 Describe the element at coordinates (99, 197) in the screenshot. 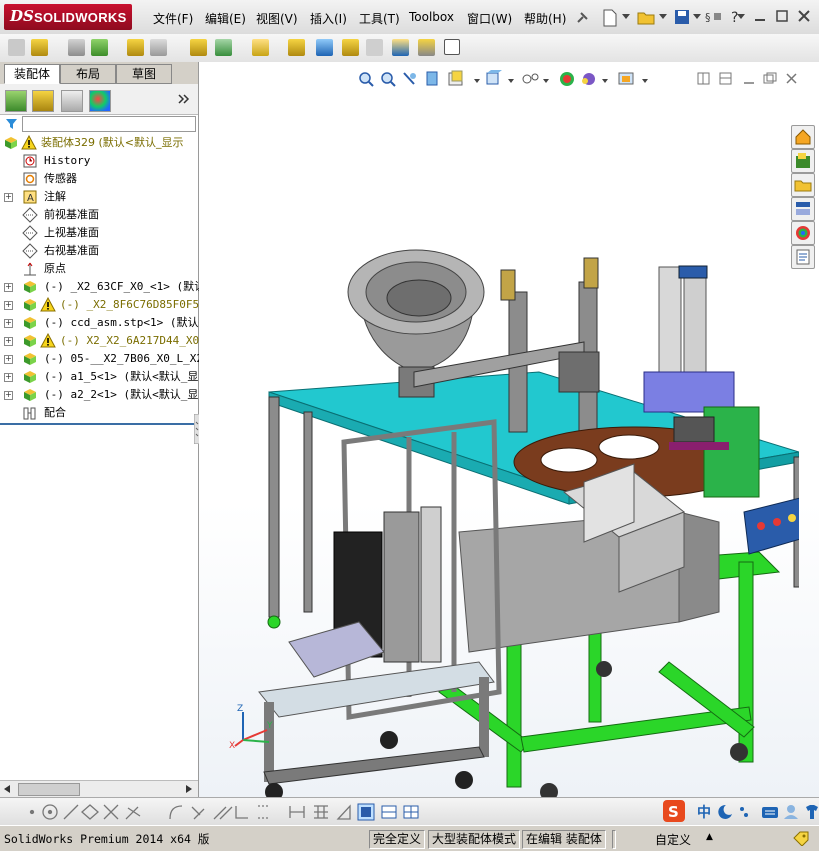

I see `tree-item: + A 注解` at that location.